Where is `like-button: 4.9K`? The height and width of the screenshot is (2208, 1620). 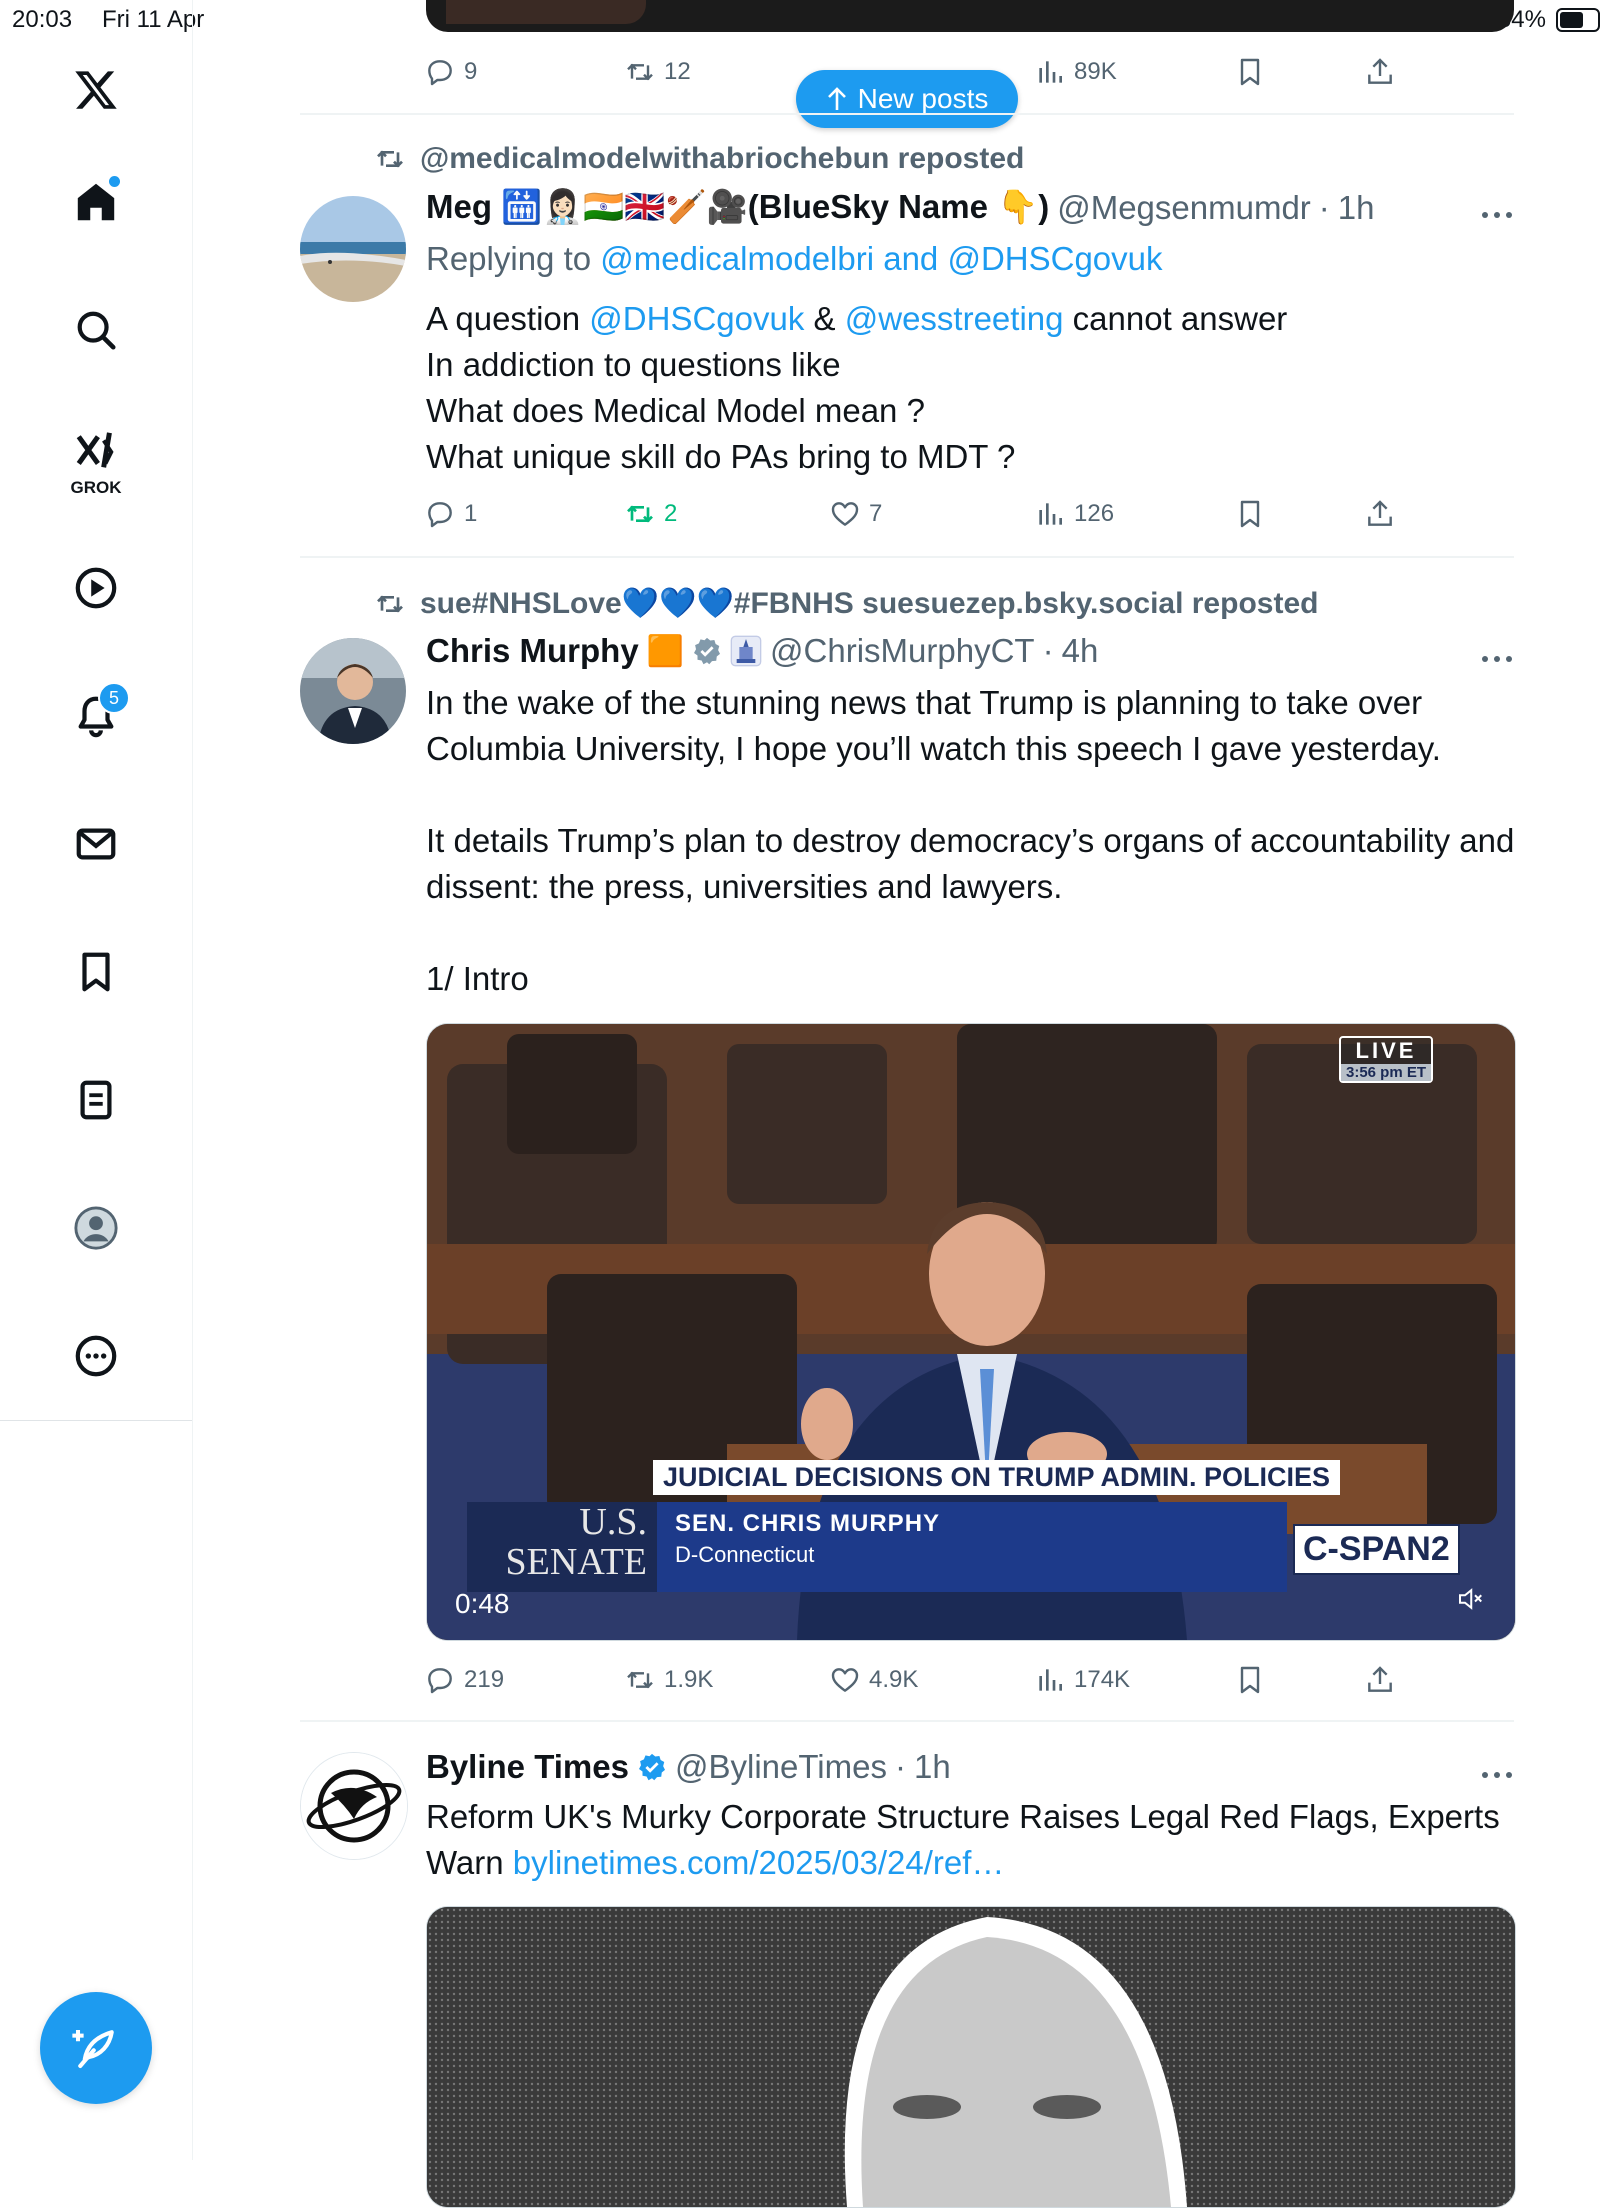 like-button: 4.9K is located at coordinates (873, 1680).